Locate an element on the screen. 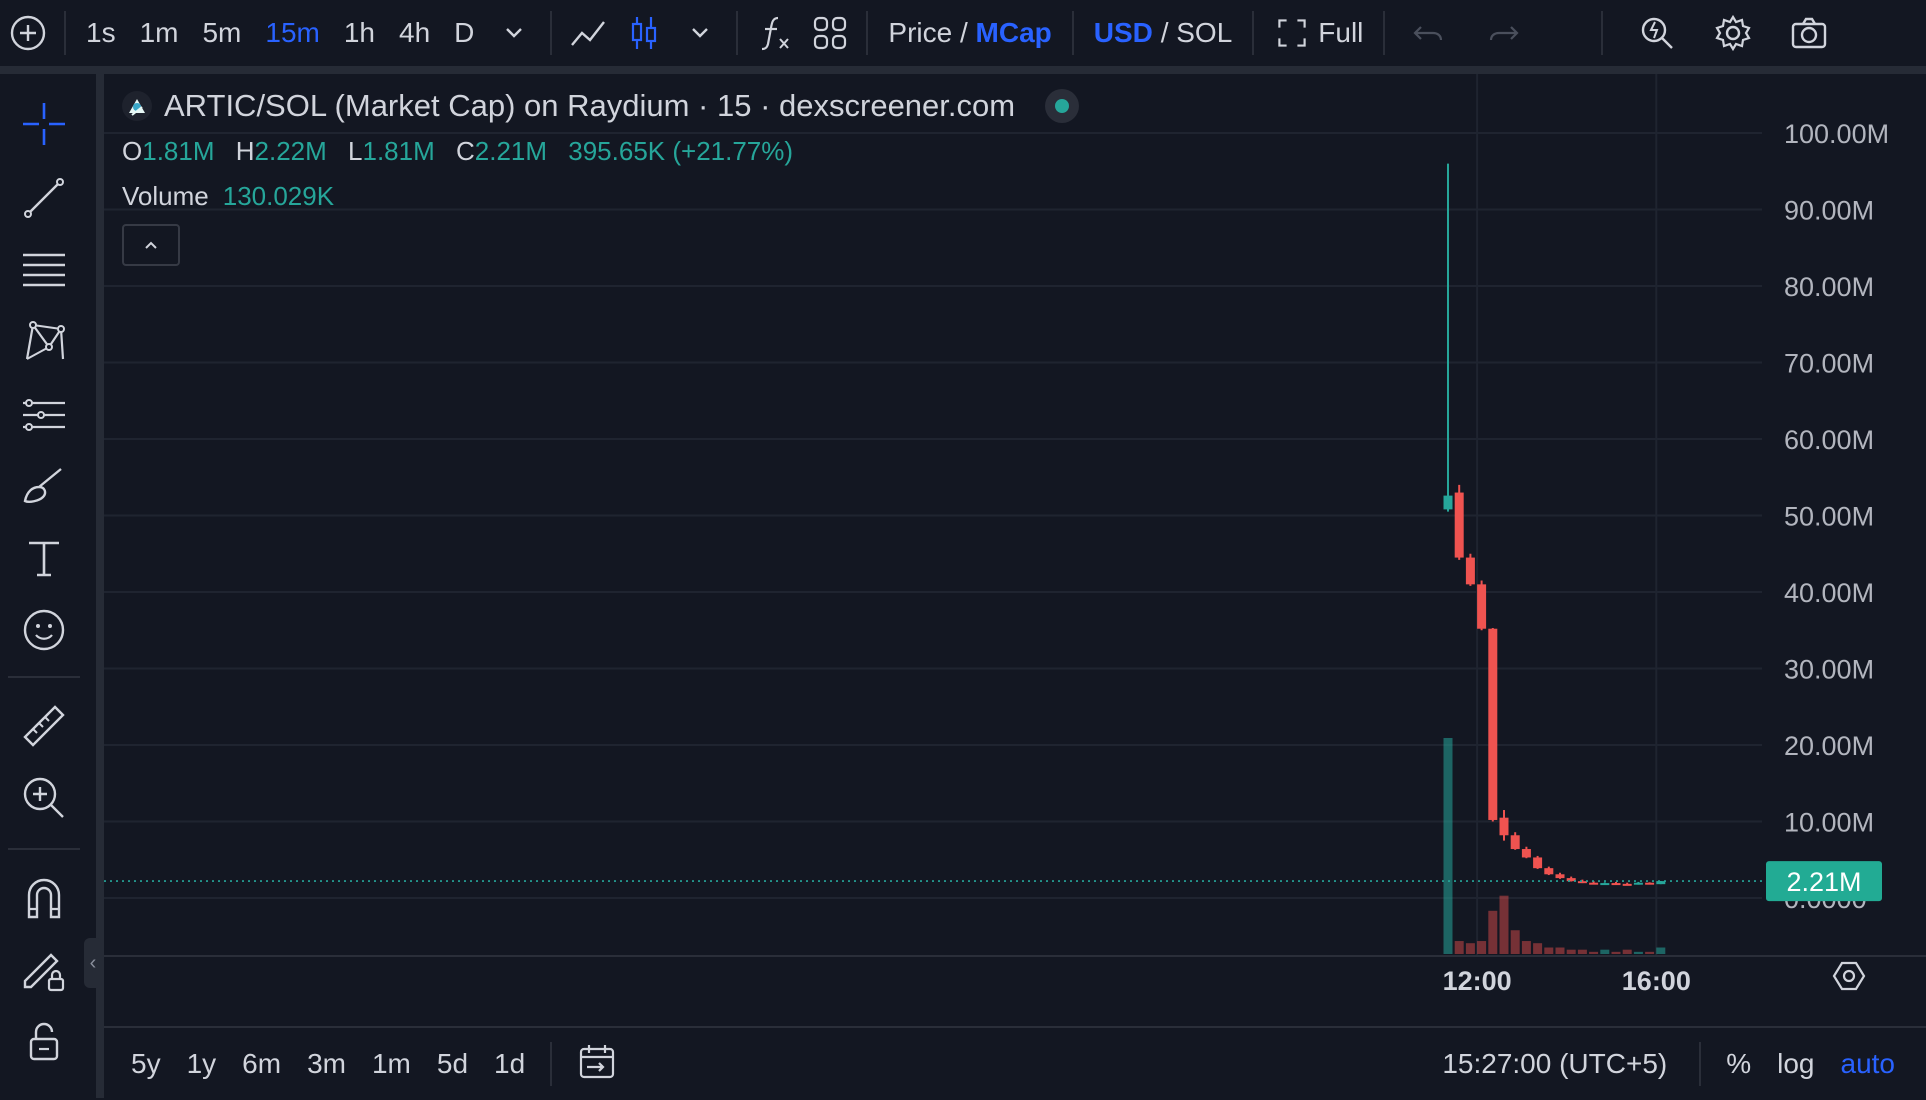  unlock-icon is located at coordinates (44, 1042).